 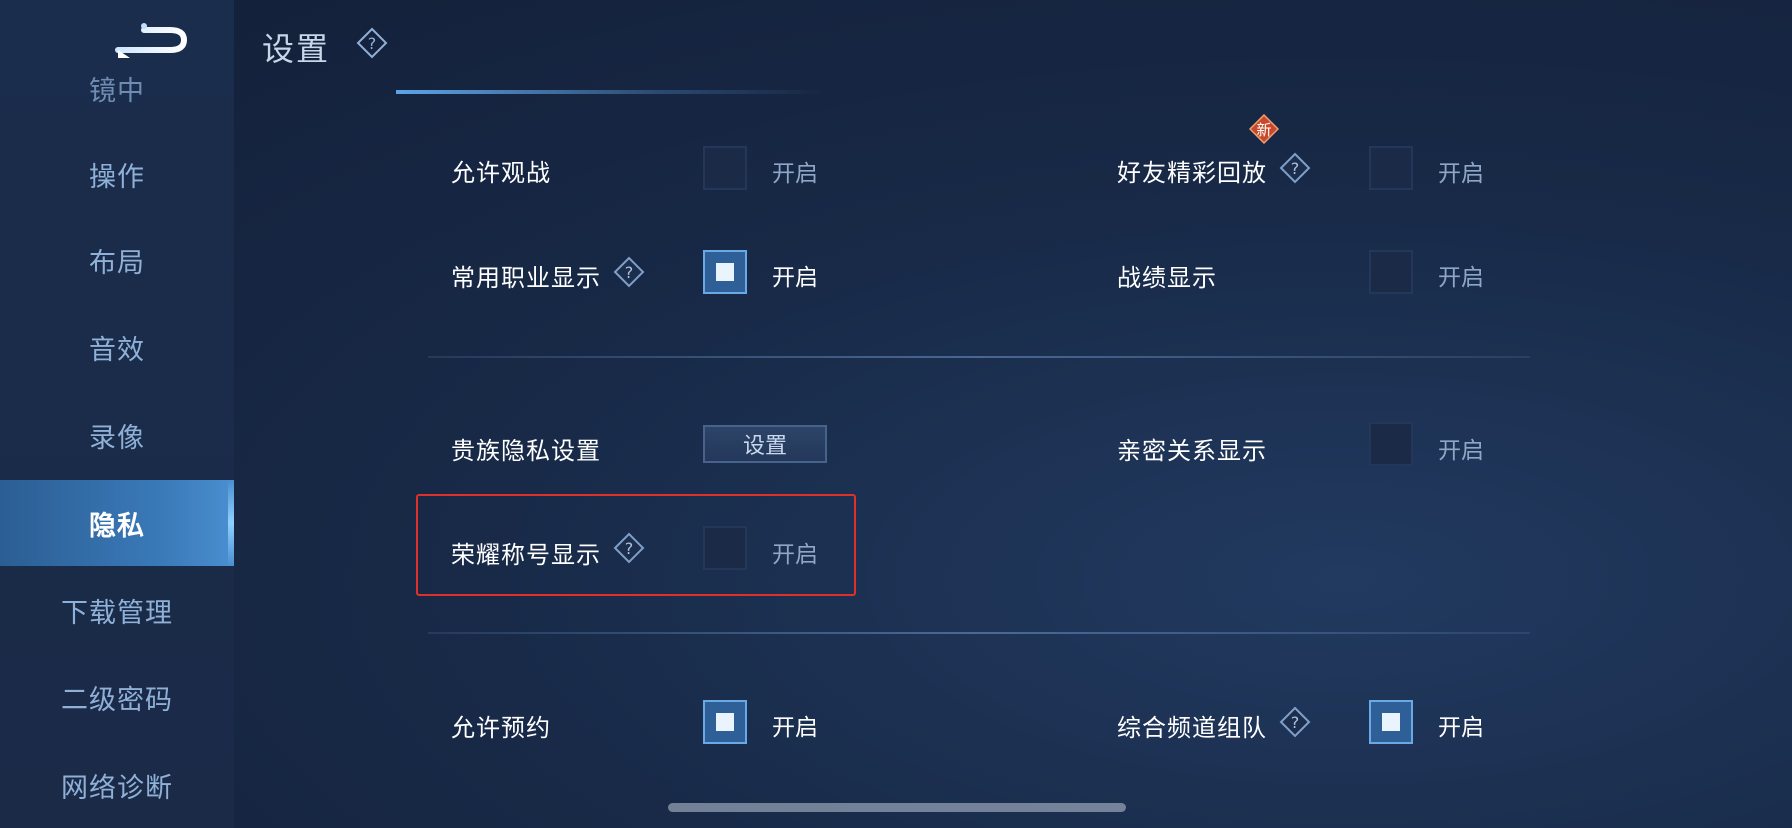 What do you see at coordinates (501, 173) in the screenshot?
I see `allow-spectate-label: 允许观战` at bounding box center [501, 173].